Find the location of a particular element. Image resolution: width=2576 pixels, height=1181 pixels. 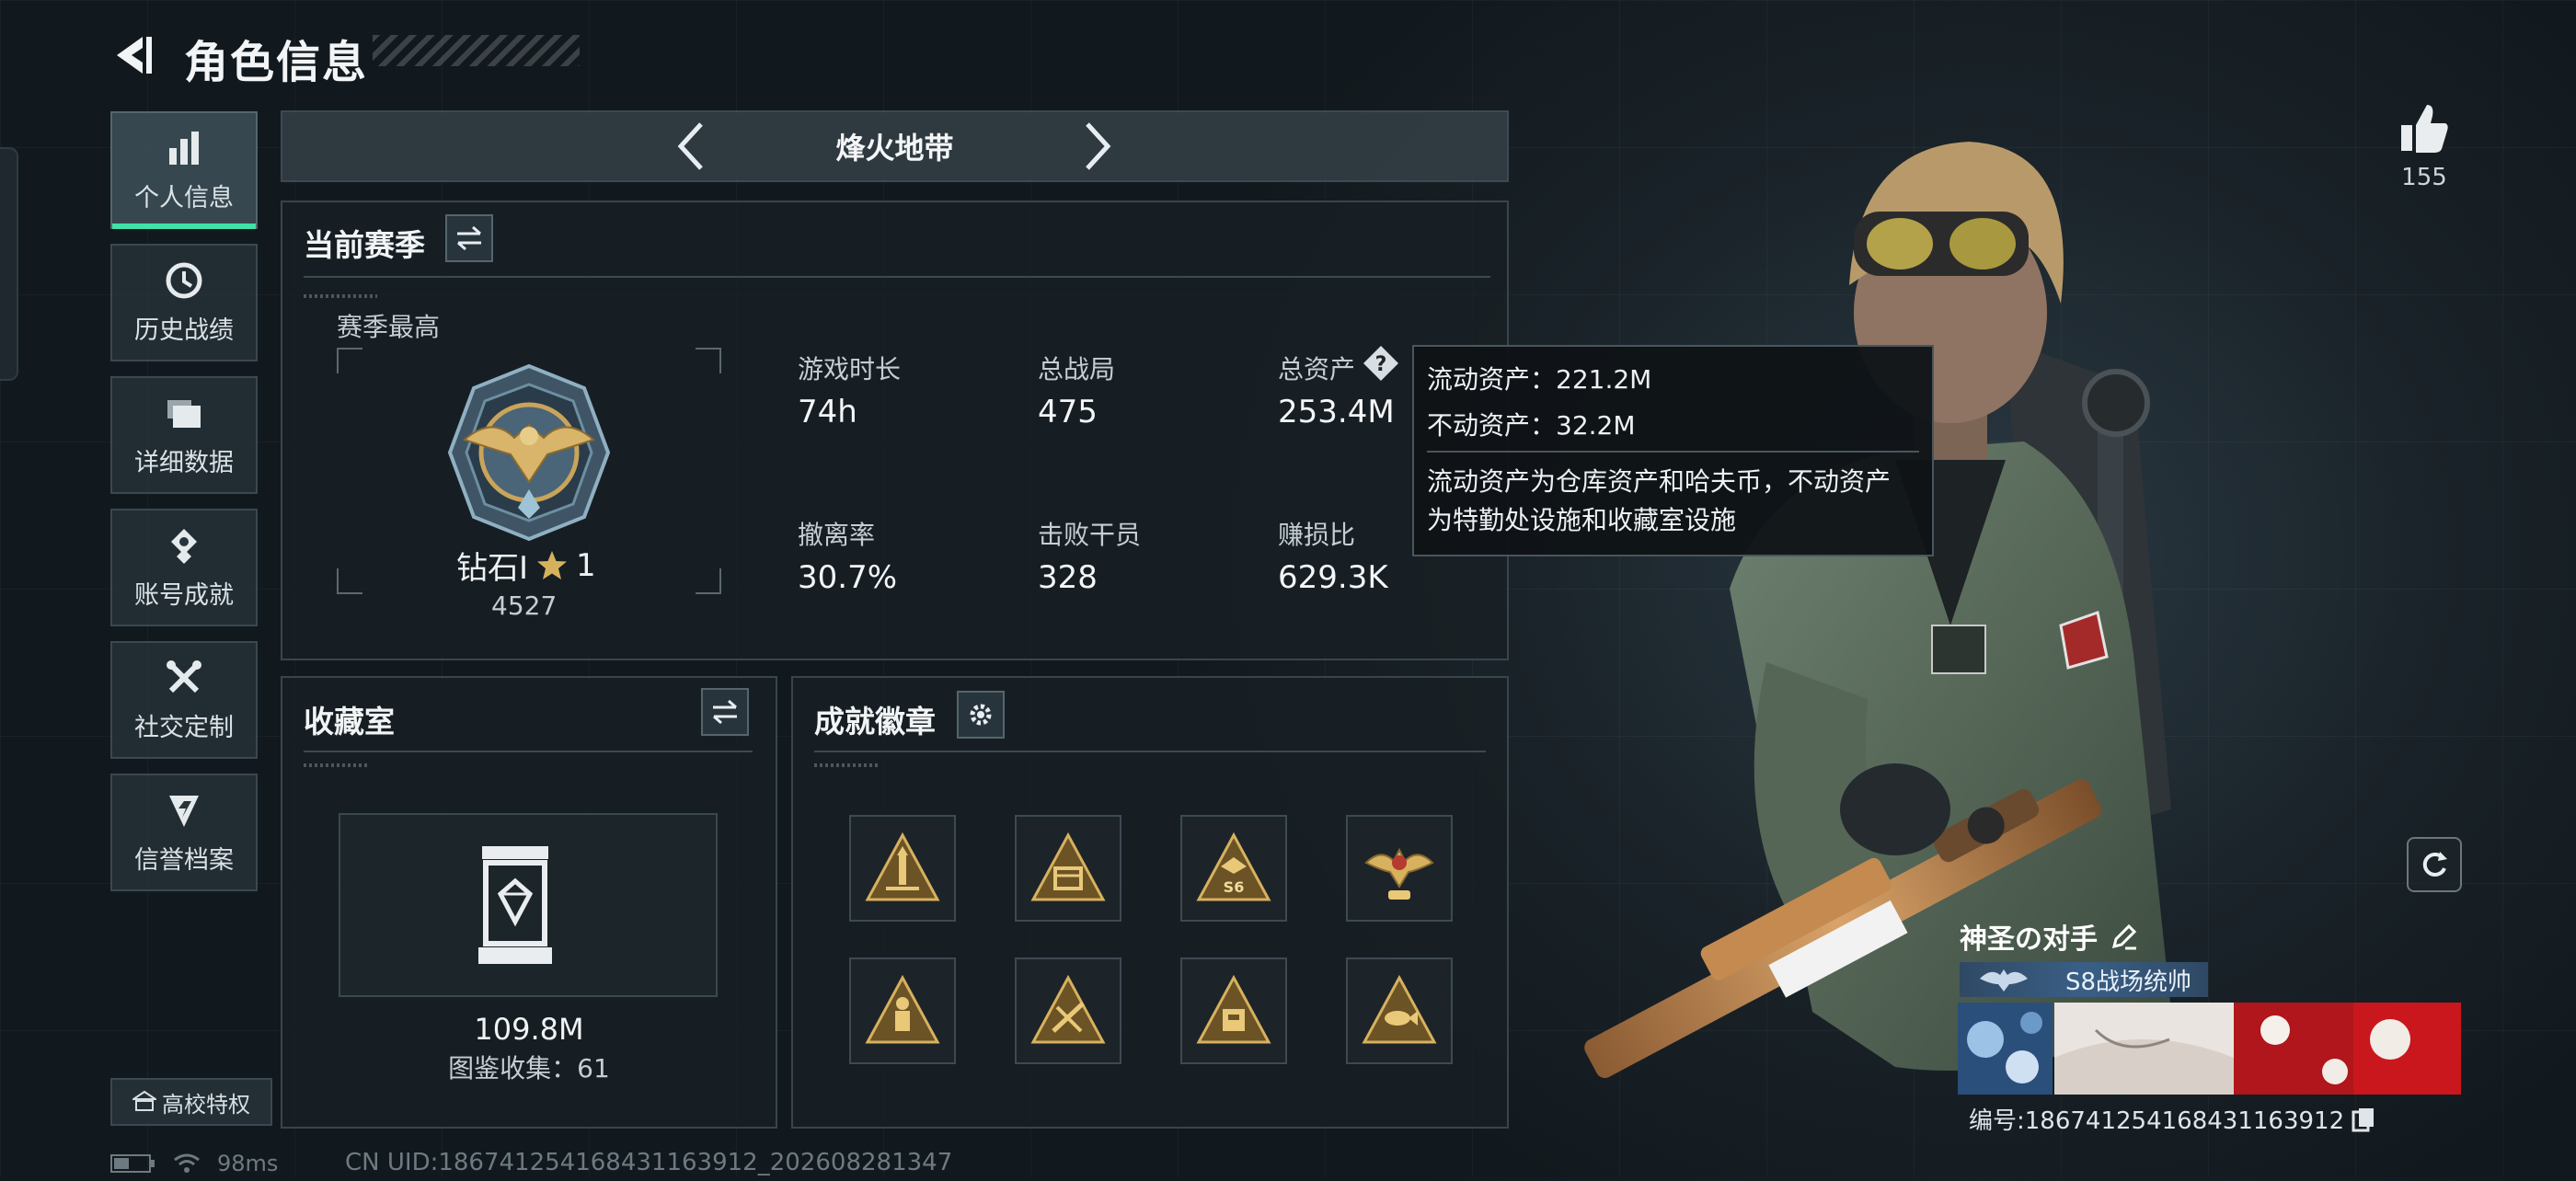

sidebar-item-label: 社交定制 is located at coordinates (184, 727).